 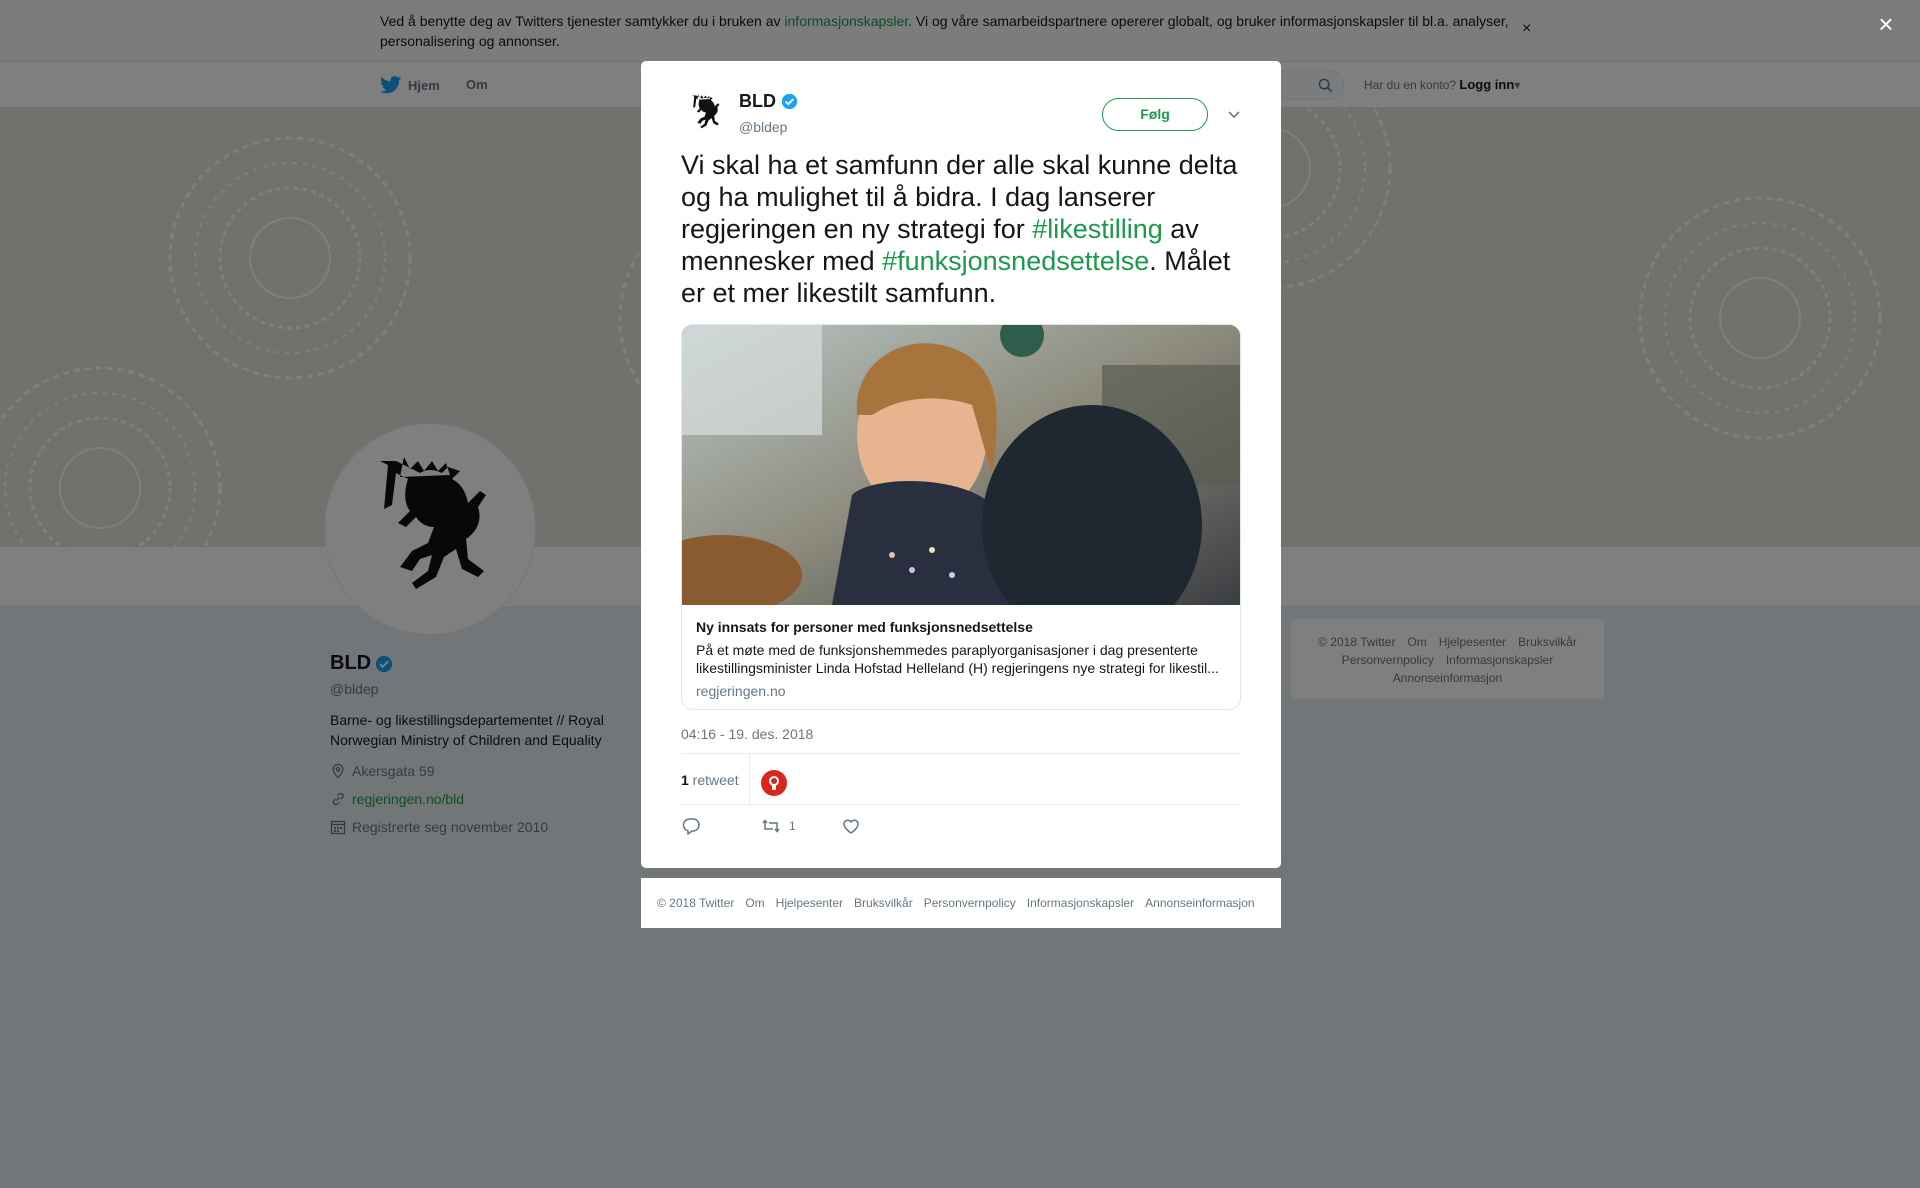 I want to click on reply-icon, so click(x=691, y=826).